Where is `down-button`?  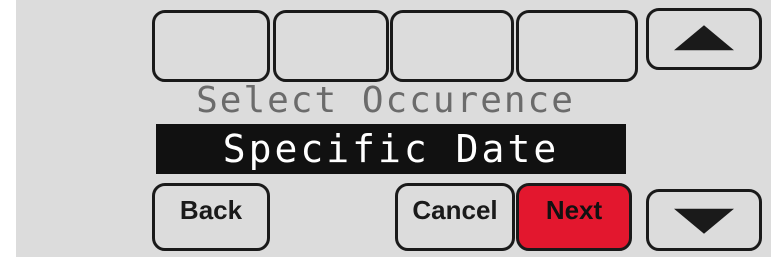
down-button is located at coordinates (704, 220).